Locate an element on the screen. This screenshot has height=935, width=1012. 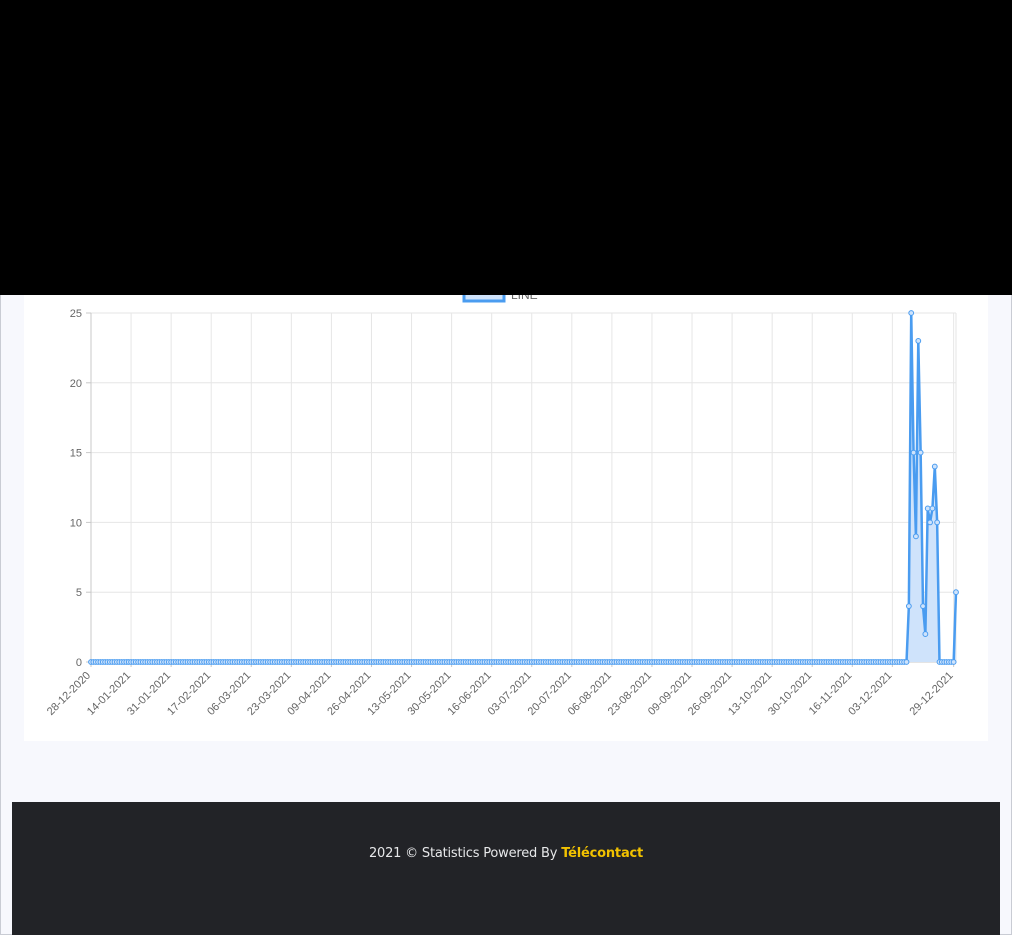
y-tick-label: 10 is located at coordinates (76, 523).